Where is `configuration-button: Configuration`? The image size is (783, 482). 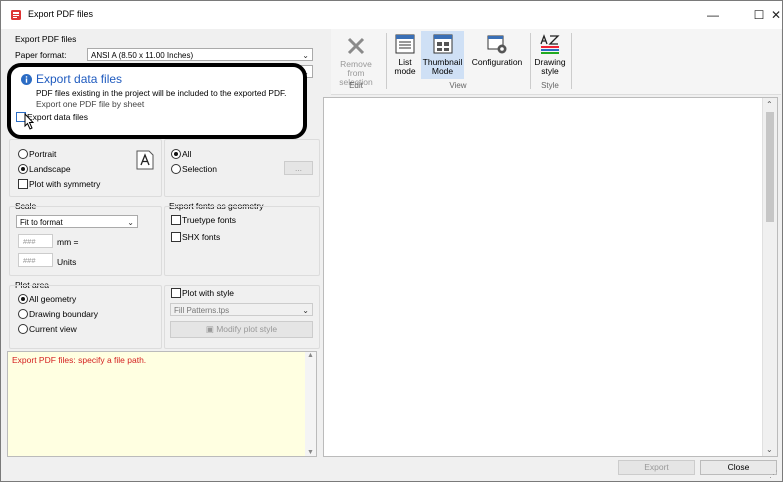
configuration-button: Configuration is located at coordinates (497, 50).